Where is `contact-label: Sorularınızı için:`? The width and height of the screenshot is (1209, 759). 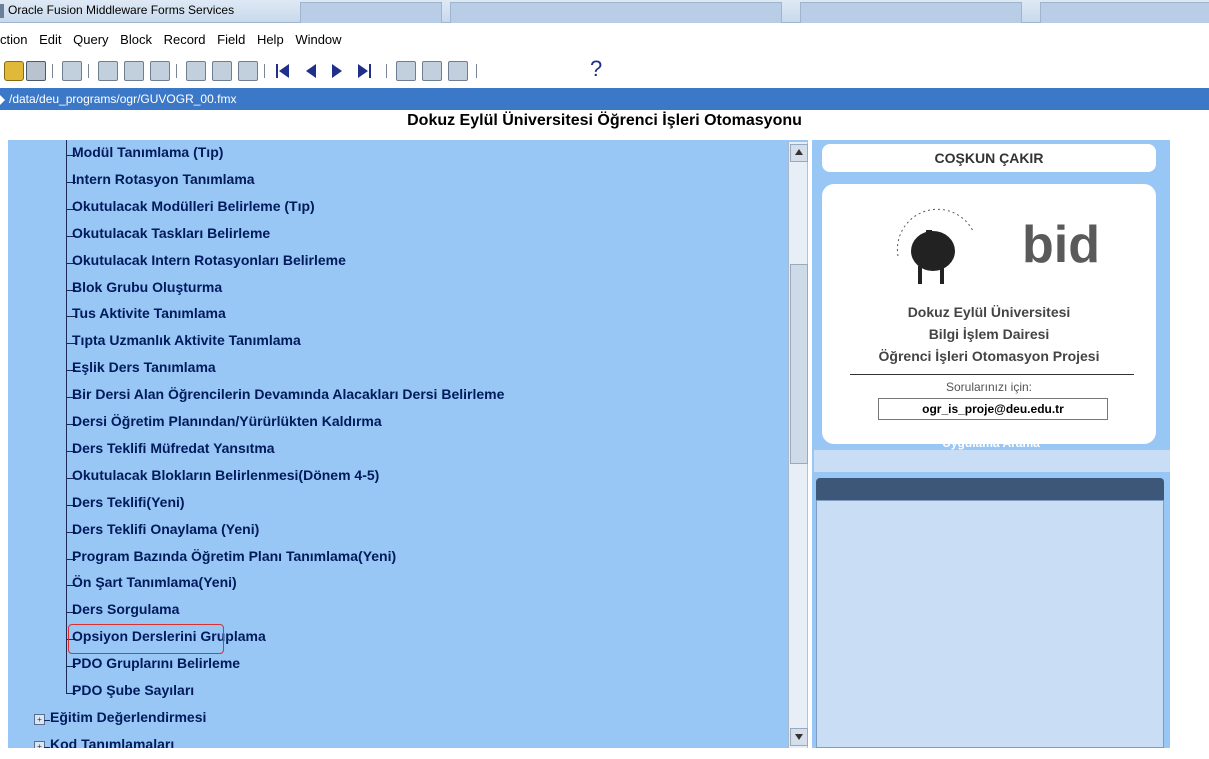 contact-label: Sorularınızı için: is located at coordinates (989, 387).